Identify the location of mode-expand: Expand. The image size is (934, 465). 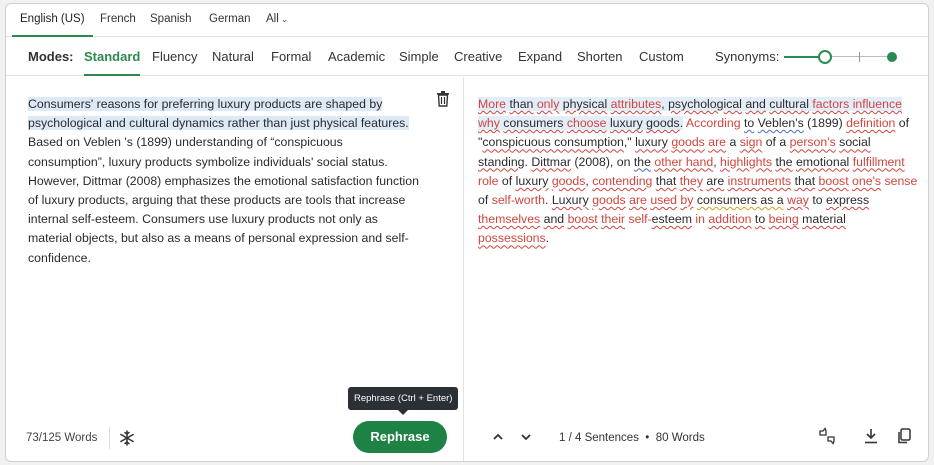
(540, 57).